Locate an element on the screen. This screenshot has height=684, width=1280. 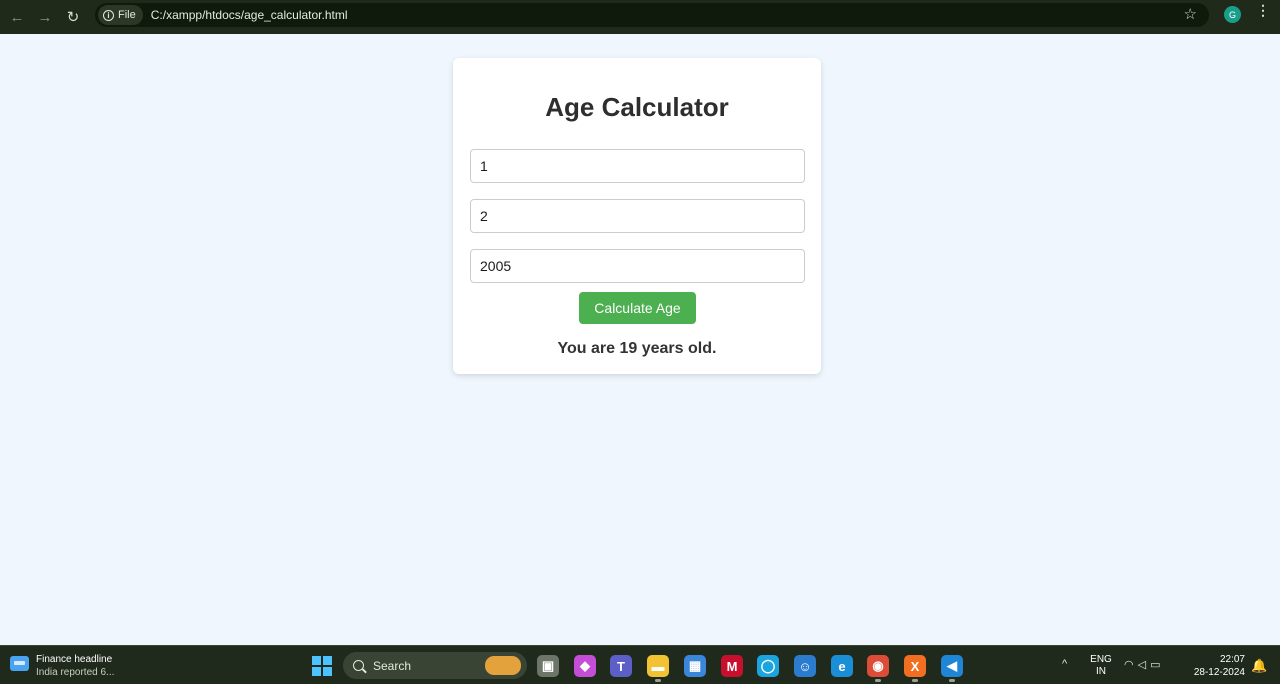
calculate-age-button: Calculate Age is located at coordinates (637, 308).